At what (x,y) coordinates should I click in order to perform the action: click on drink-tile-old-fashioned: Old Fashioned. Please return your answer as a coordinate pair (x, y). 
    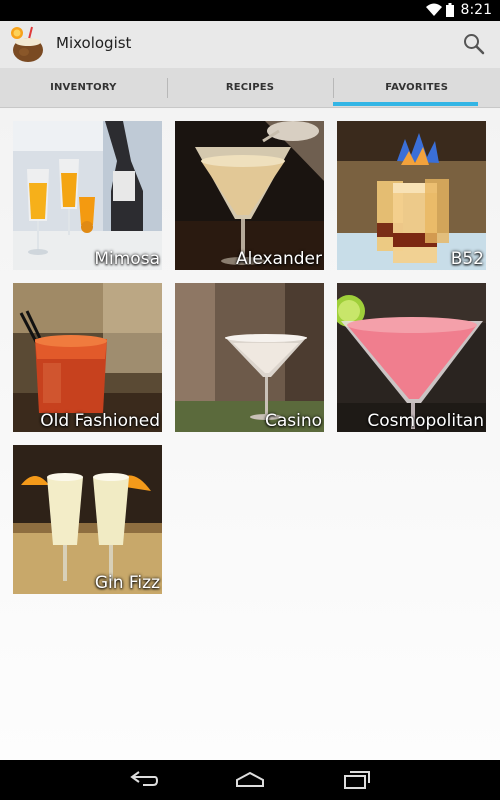
    Looking at the image, I should click on (87, 357).